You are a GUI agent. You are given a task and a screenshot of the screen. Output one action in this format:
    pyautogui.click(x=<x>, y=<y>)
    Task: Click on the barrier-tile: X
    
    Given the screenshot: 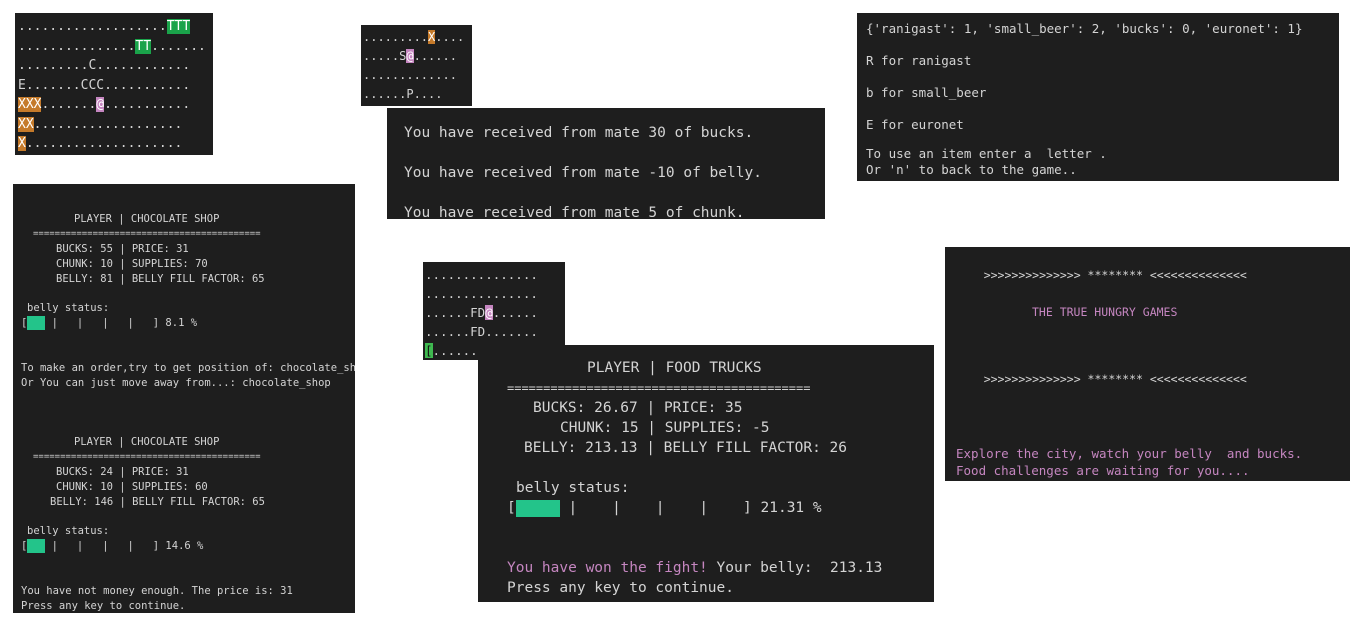 What is the action you would take?
    pyautogui.click(x=22, y=143)
    